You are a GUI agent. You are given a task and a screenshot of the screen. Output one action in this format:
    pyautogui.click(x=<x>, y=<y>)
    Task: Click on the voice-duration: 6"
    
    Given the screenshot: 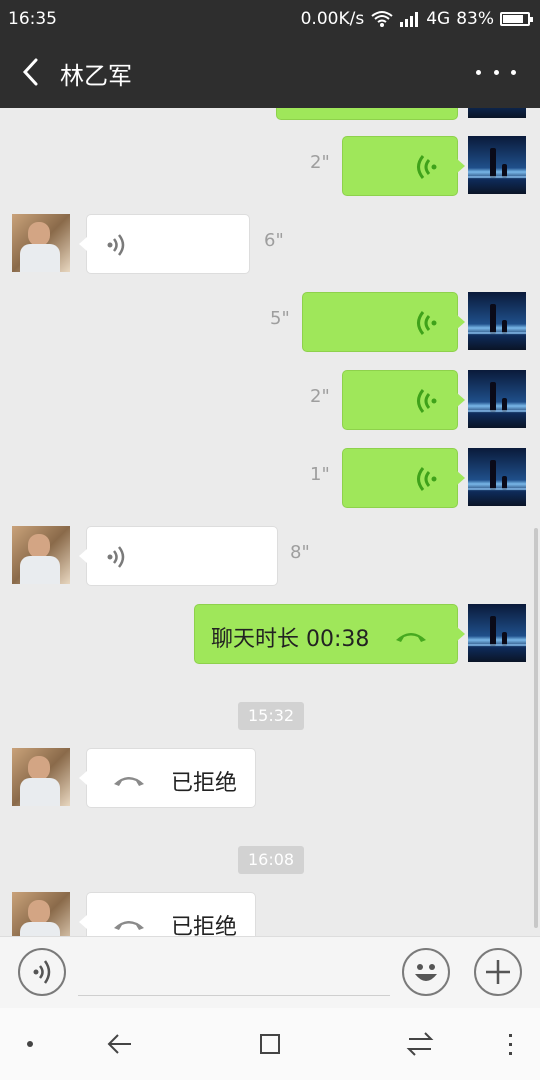 What is the action you would take?
    pyautogui.click(x=274, y=240)
    